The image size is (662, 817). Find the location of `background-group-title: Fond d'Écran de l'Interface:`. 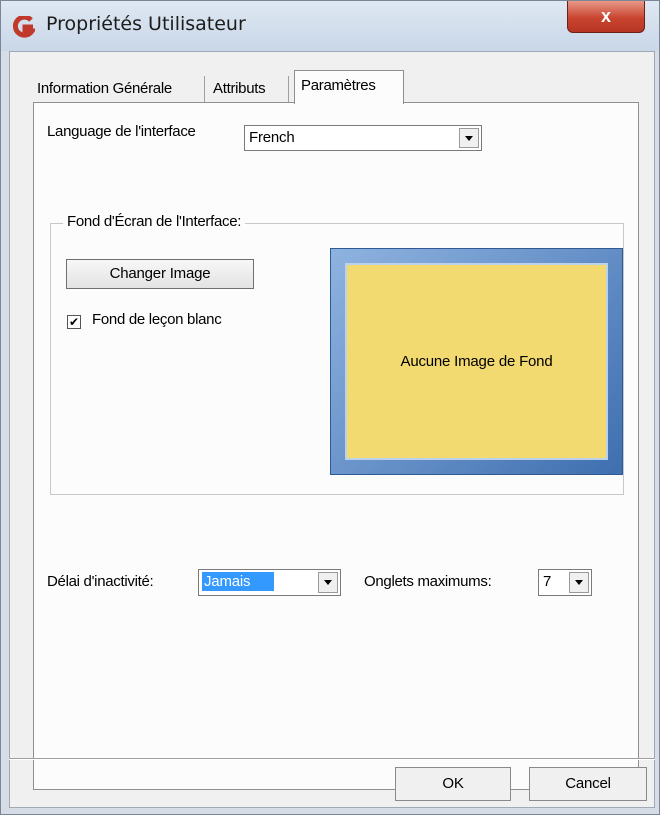

background-group-title: Fond d'Écran de l'Interface: is located at coordinates (154, 221).